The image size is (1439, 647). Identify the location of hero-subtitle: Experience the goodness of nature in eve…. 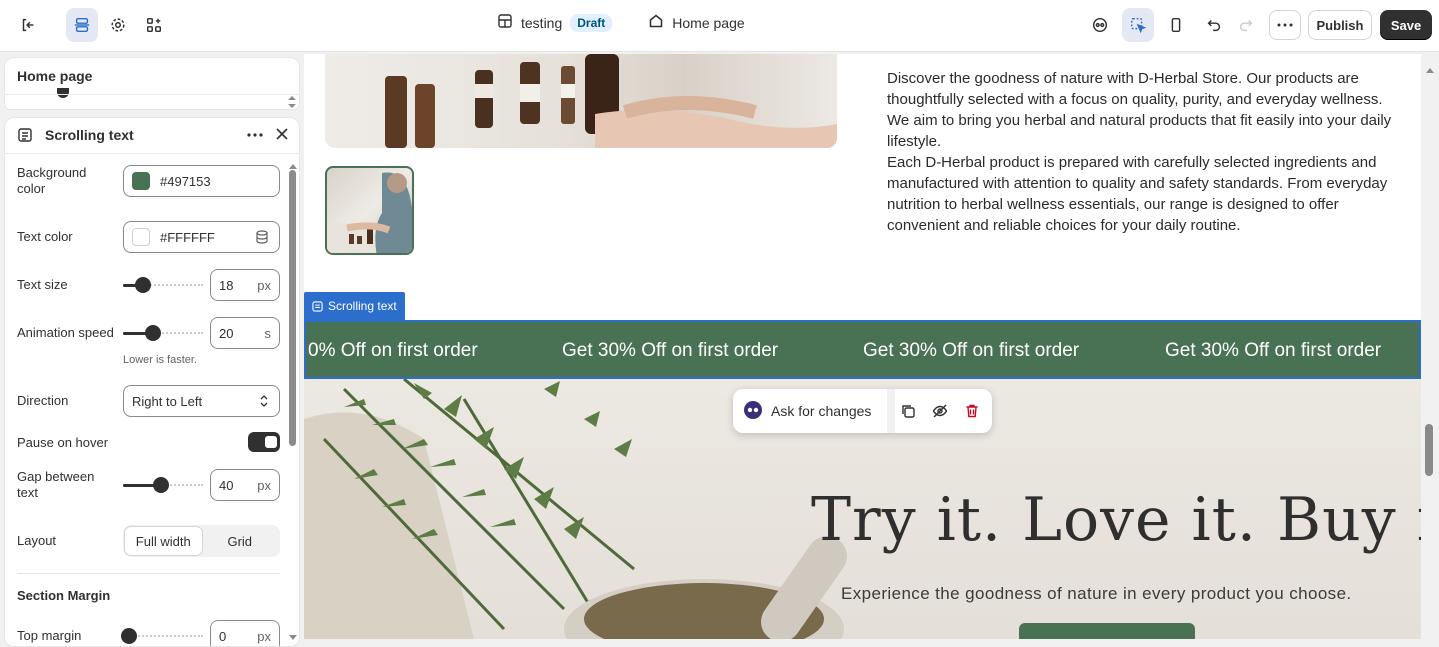
(1096, 593).